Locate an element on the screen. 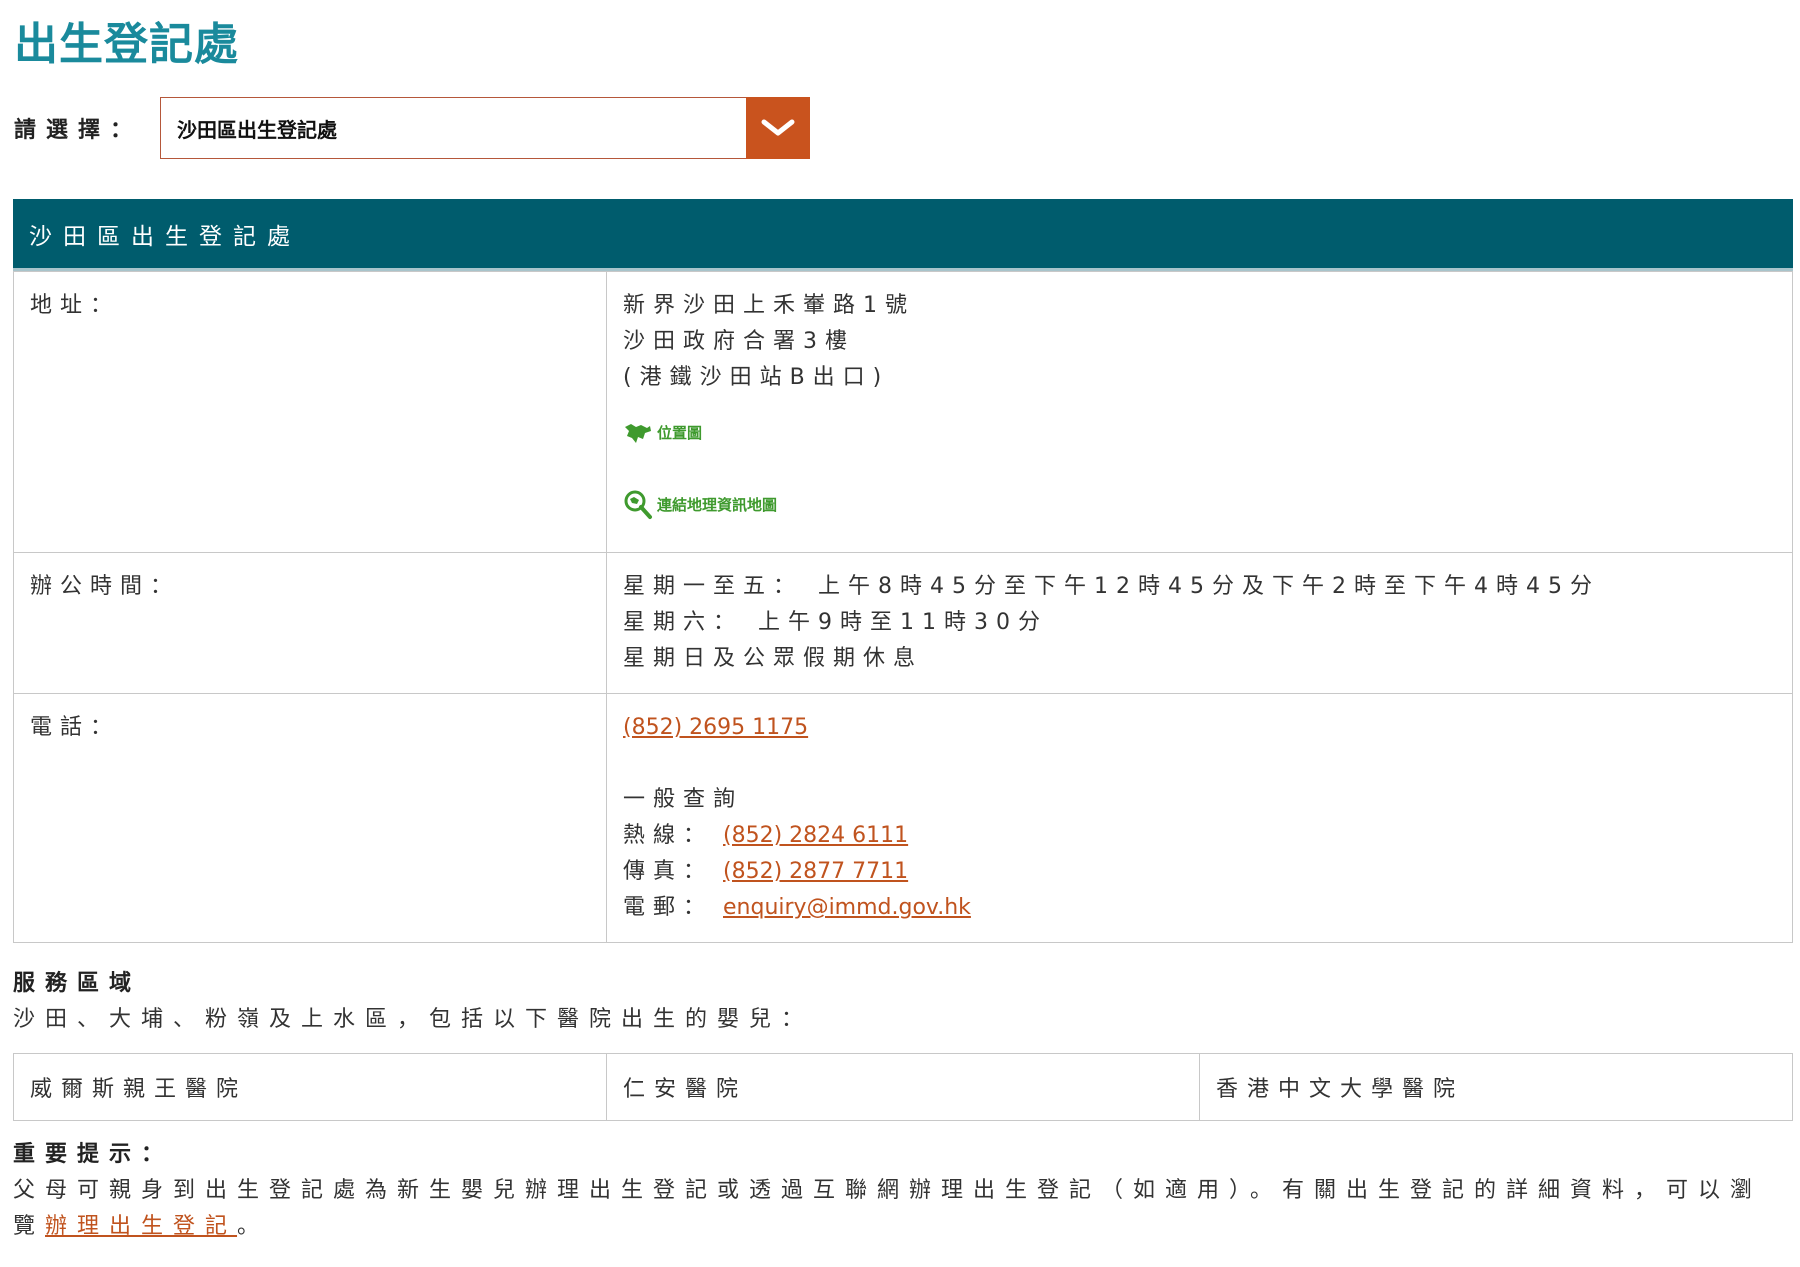  office-select: 沙田區出生登記處 is located at coordinates (485, 128).